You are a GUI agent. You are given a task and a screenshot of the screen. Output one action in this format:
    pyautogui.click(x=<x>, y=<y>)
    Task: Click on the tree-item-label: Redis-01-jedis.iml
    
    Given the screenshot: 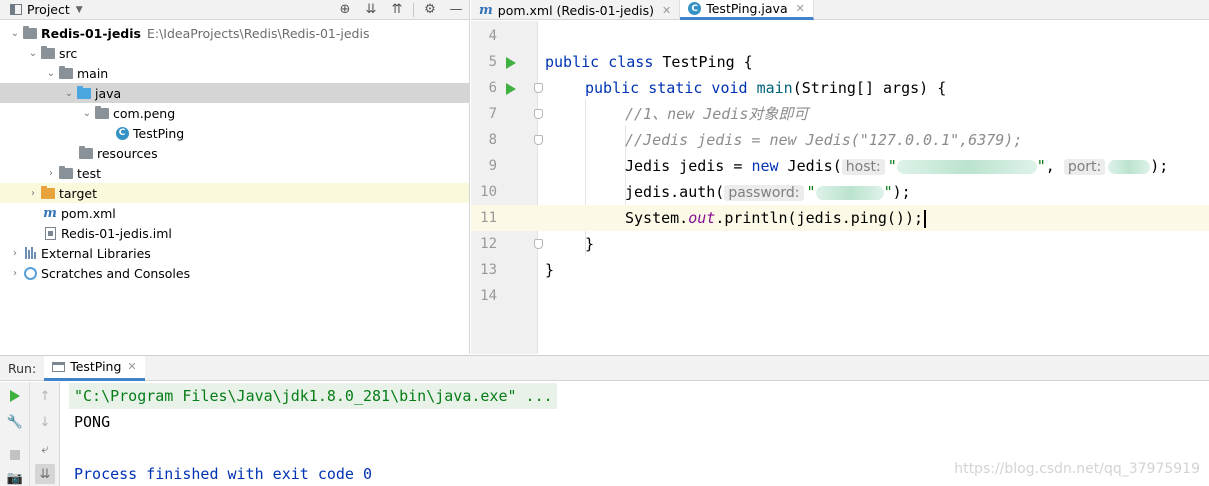 What is the action you would take?
    pyautogui.click(x=116, y=233)
    